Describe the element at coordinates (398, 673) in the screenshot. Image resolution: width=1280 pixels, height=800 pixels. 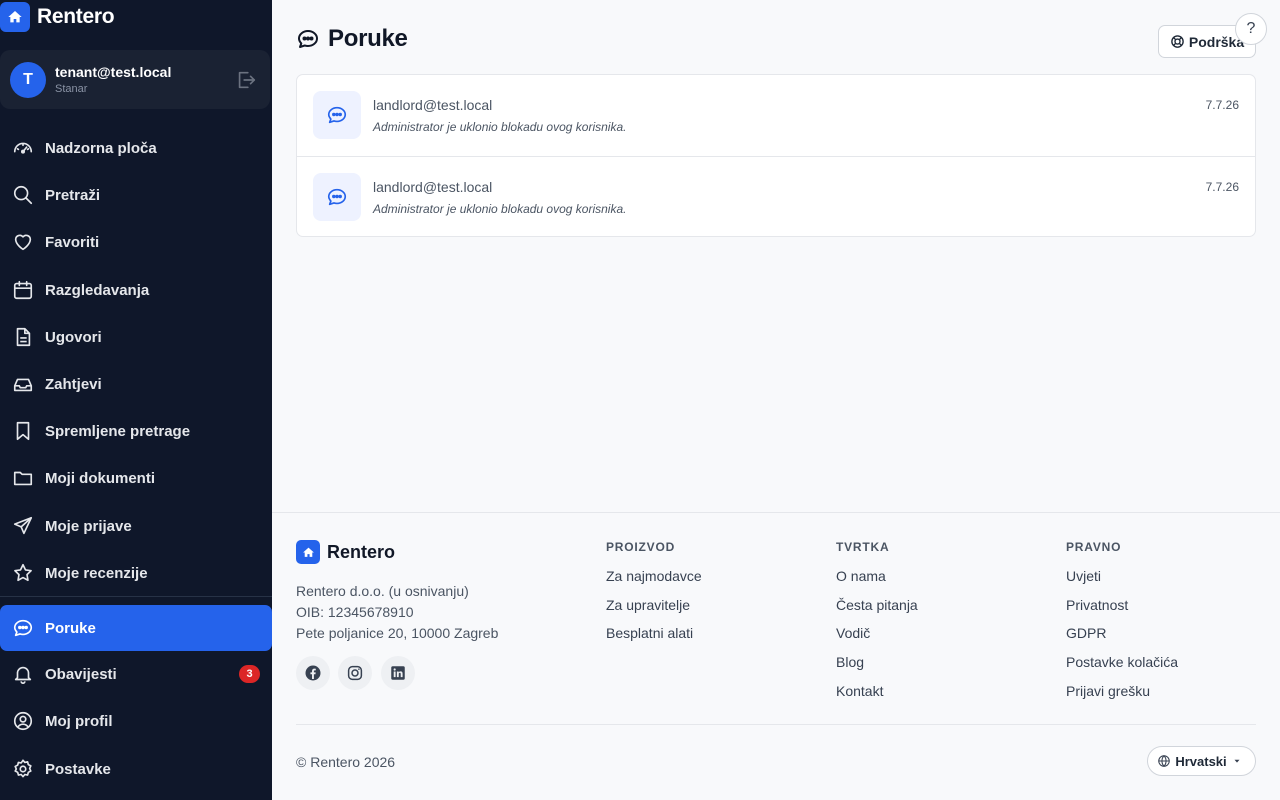
I see `linkedin-icon` at that location.